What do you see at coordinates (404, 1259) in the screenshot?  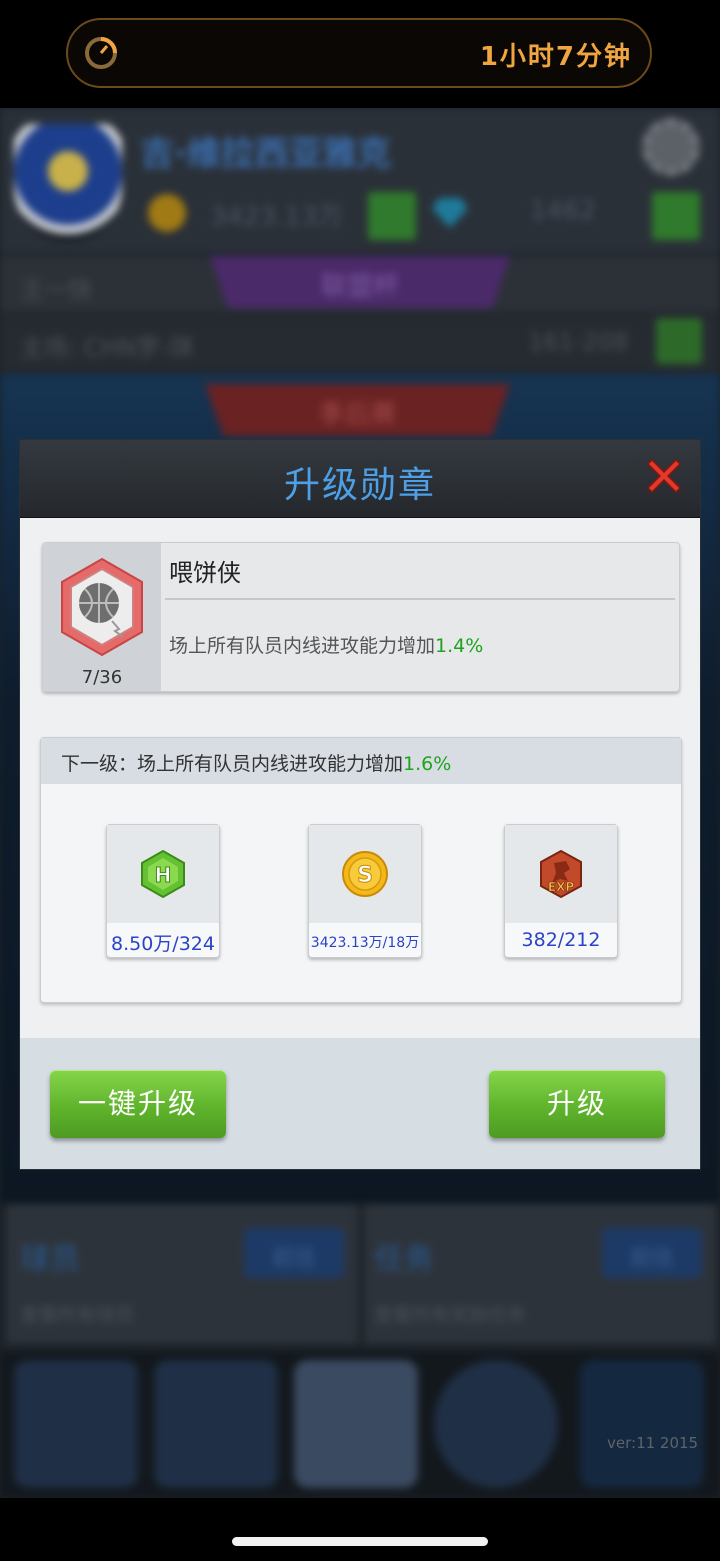 I see `tasks-panel-title: 任务` at bounding box center [404, 1259].